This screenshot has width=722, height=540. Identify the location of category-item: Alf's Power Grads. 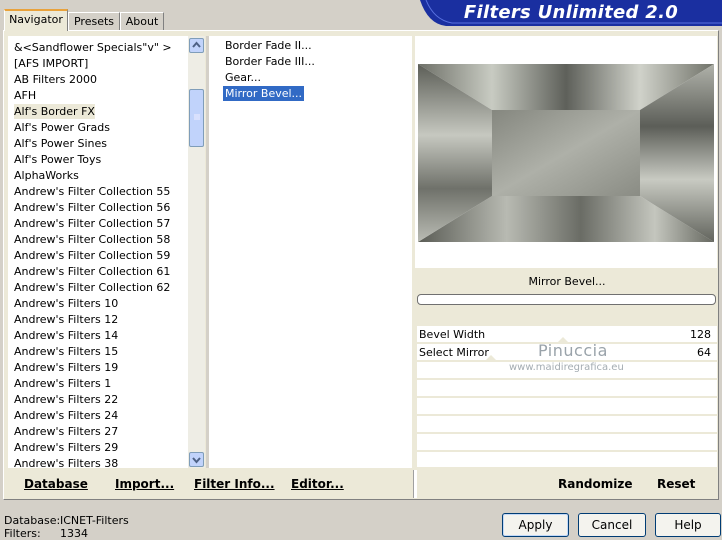
(62, 127).